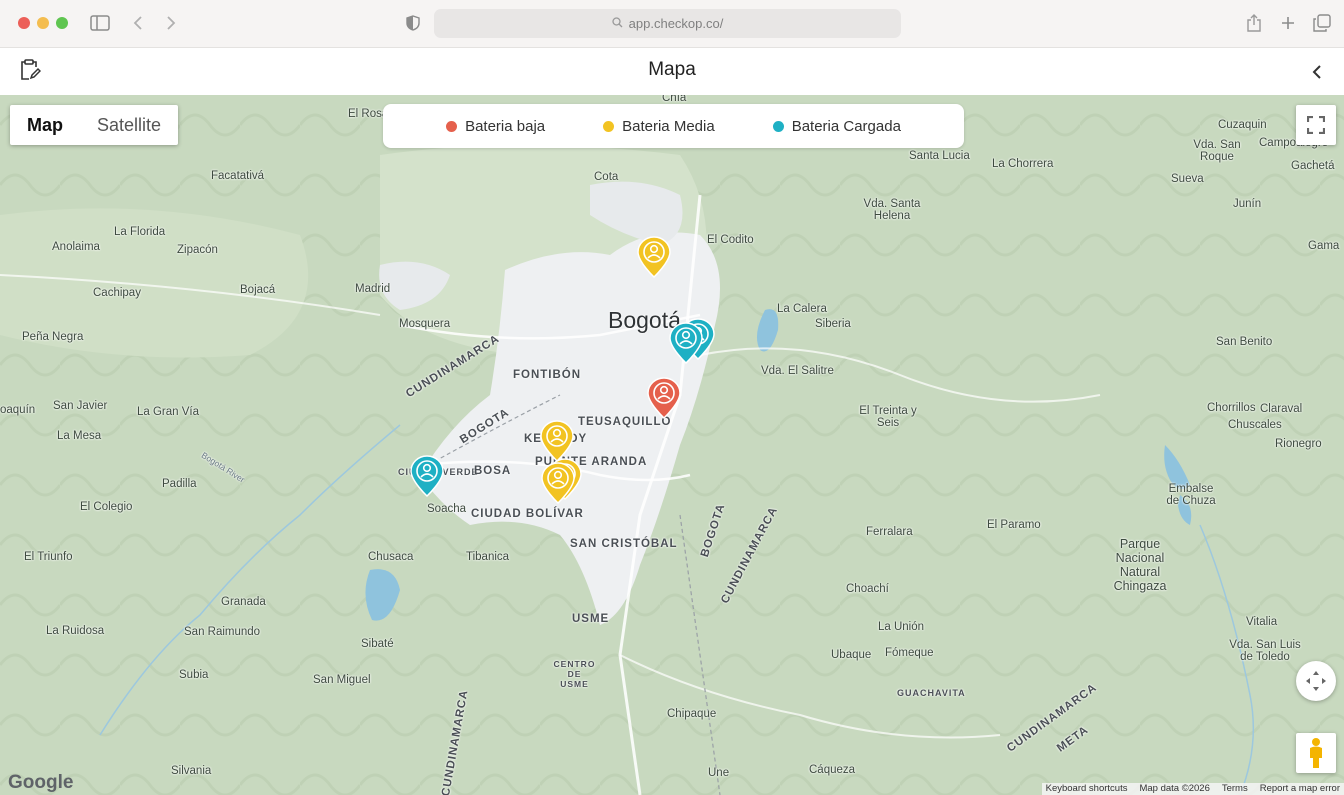  I want to click on move-arrows-icon, so click(1316, 681).